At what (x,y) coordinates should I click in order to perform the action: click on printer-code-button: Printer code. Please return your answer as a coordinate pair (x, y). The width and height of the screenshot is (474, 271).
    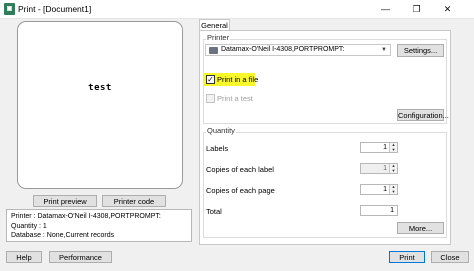
    Looking at the image, I should click on (134, 201).